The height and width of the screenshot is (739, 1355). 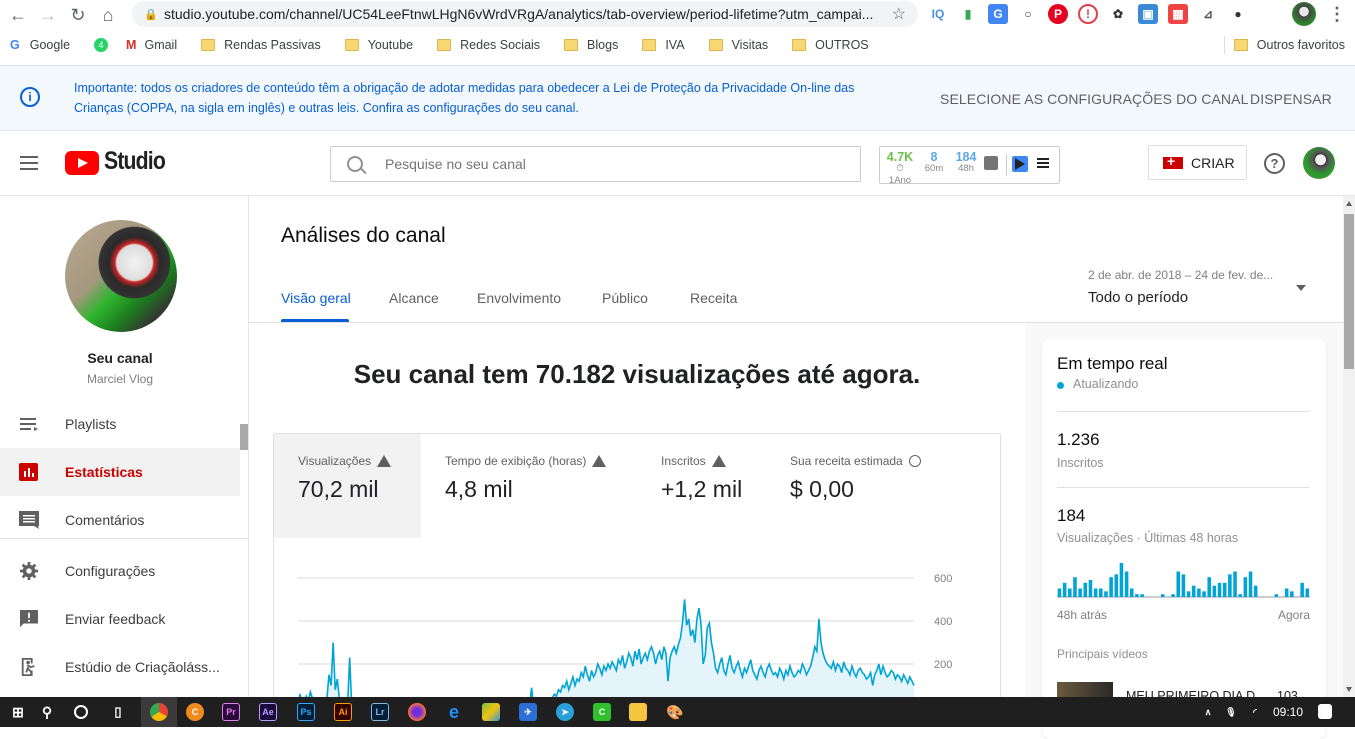 What do you see at coordinates (195, 712) in the screenshot?
I see `c-app-icon: C` at bounding box center [195, 712].